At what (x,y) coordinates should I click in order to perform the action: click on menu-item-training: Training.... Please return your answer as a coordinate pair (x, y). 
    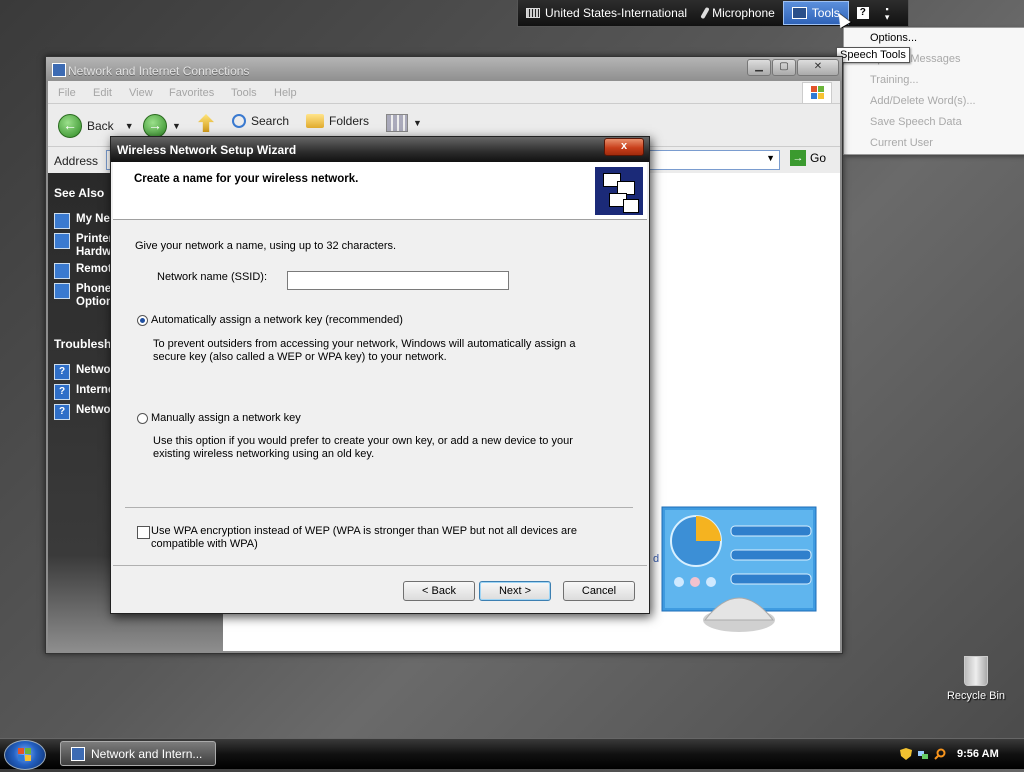
    Looking at the image, I should click on (894, 80).